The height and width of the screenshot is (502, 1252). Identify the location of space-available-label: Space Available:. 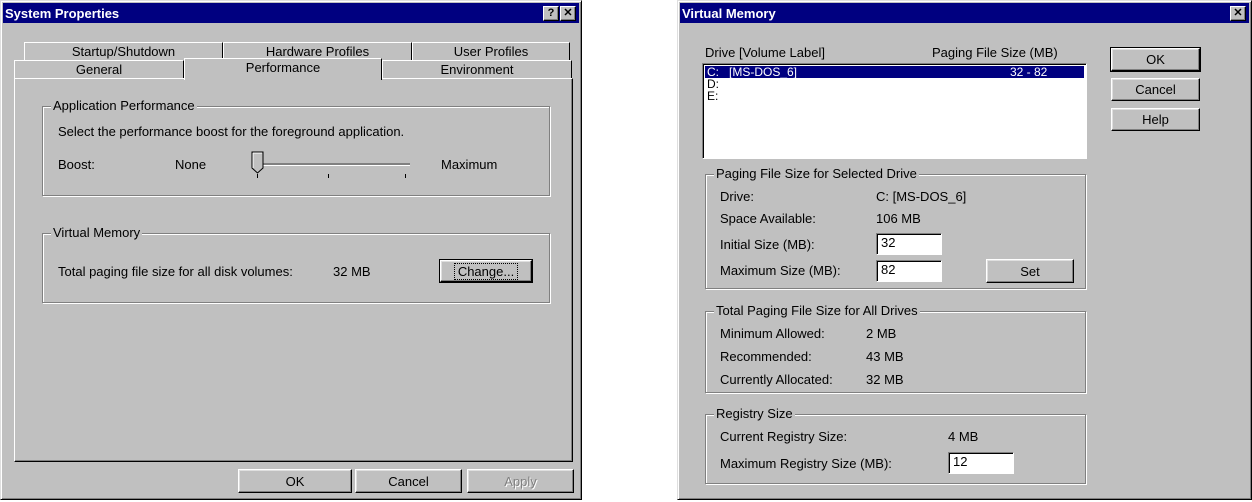
(768, 218).